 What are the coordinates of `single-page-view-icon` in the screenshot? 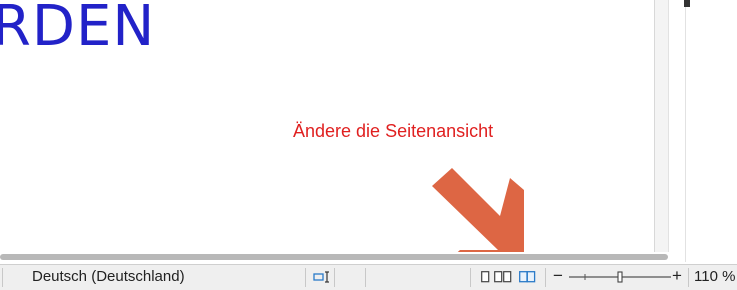 It's located at (485, 277).